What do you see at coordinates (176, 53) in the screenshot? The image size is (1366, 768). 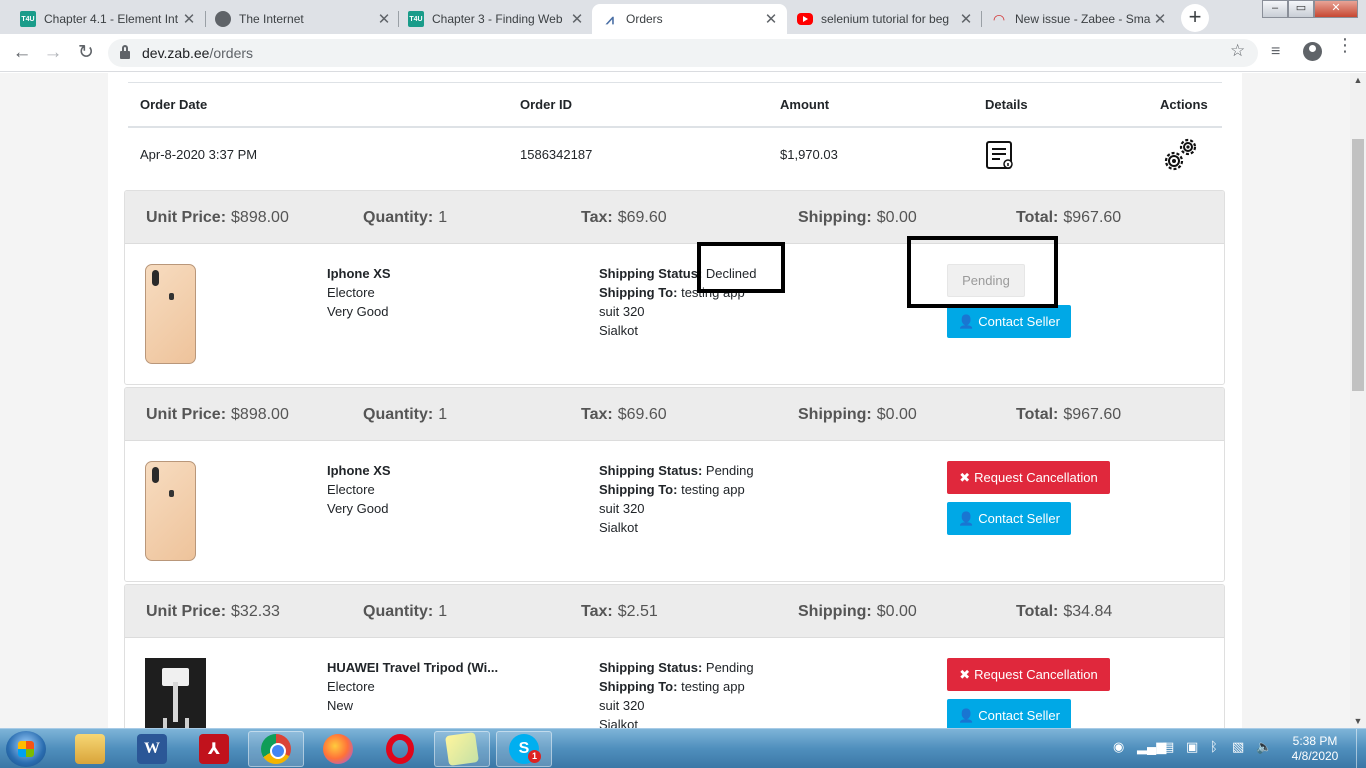 I see `url-host: dev.zab.ee` at bounding box center [176, 53].